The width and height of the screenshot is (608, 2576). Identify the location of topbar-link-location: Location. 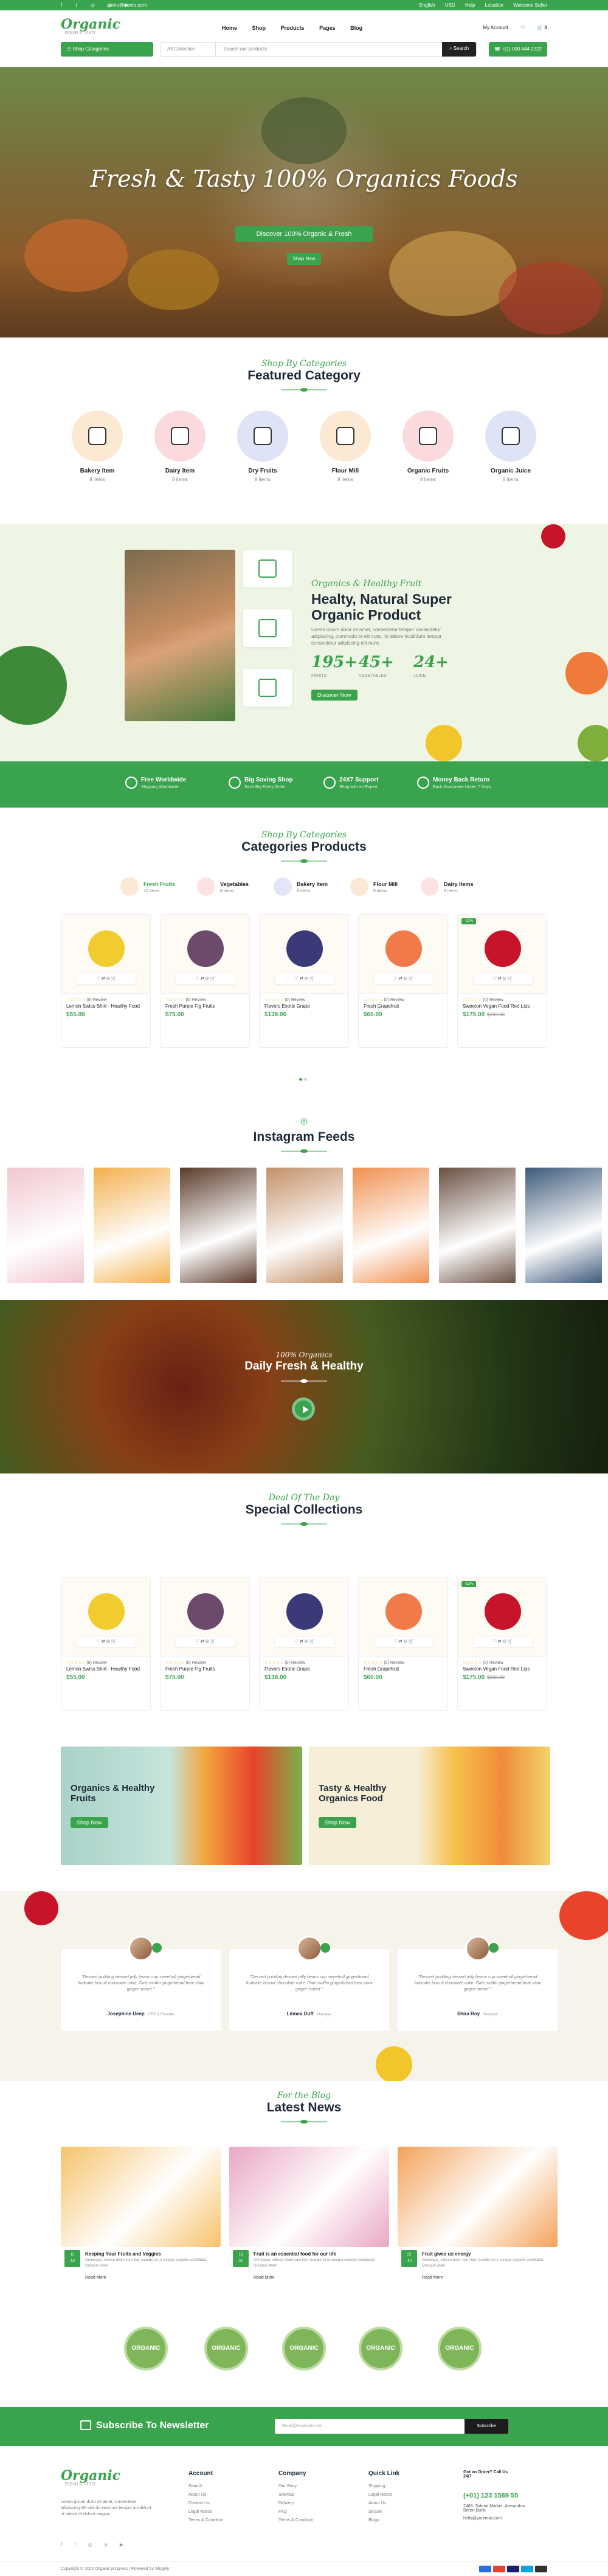
(494, 5).